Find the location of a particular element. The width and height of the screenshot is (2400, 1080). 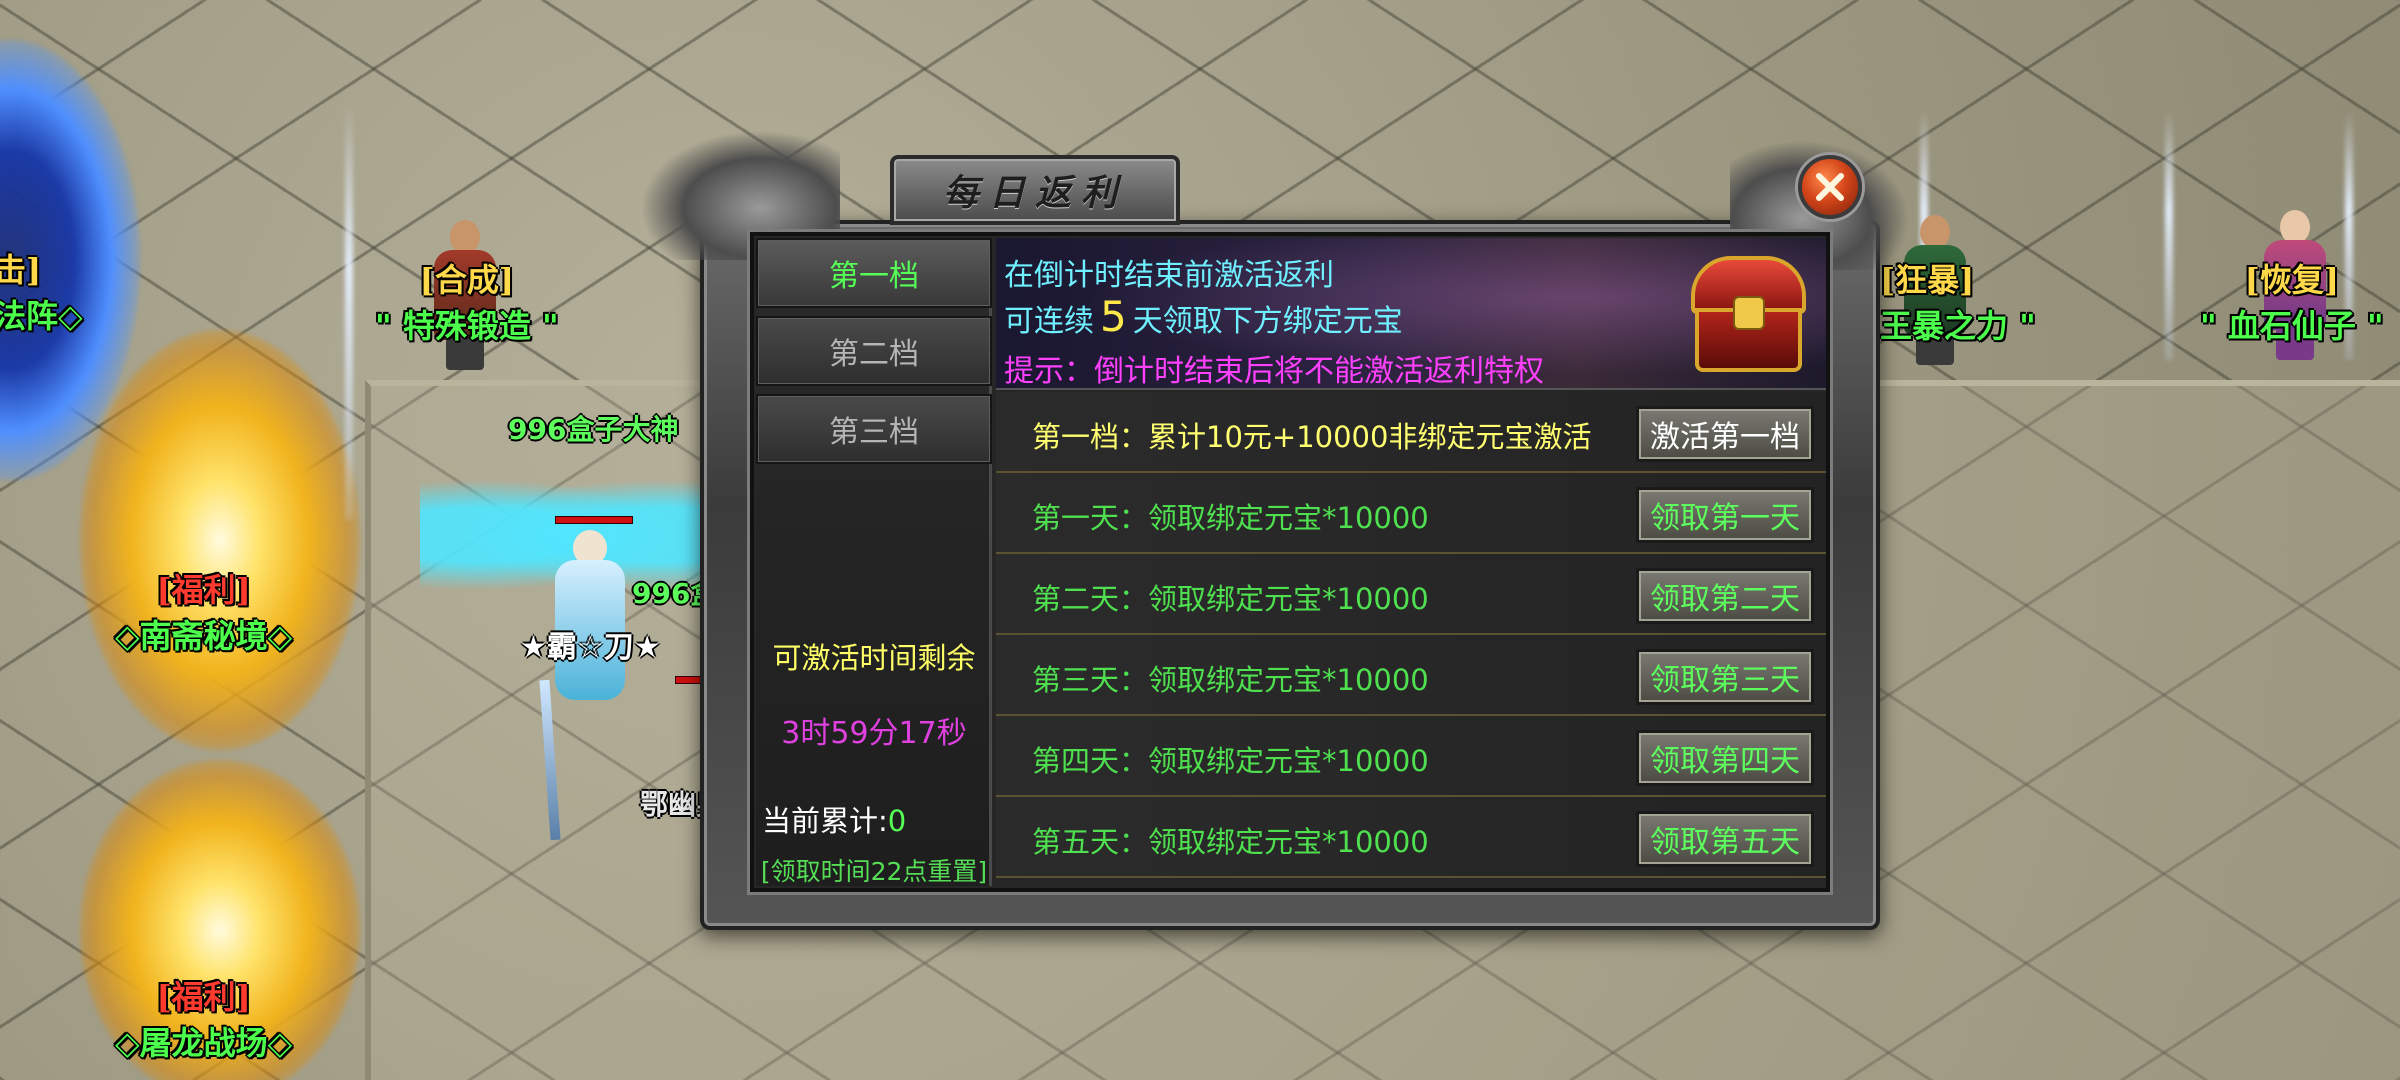

close-icon is located at coordinates (1830, 187).